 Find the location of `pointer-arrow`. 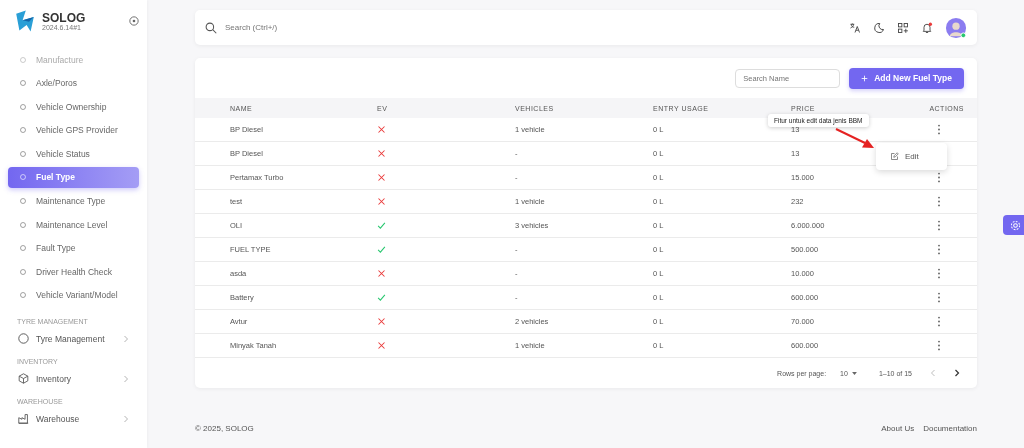

pointer-arrow is located at coordinates (855, 139).